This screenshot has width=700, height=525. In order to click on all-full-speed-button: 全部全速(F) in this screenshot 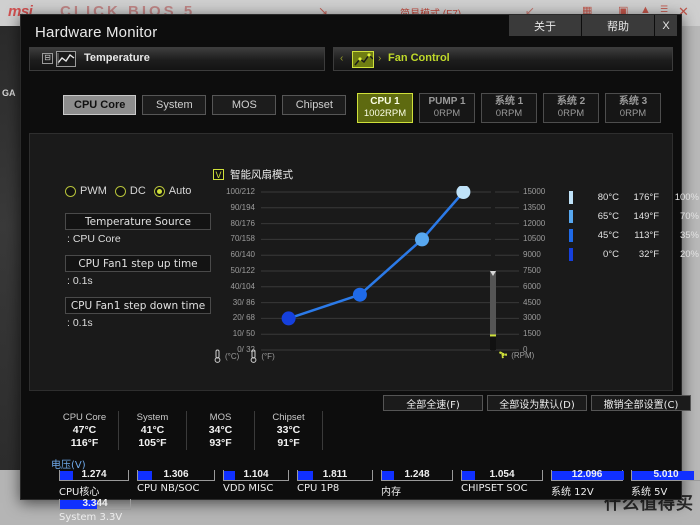, I will do `click(433, 403)`.